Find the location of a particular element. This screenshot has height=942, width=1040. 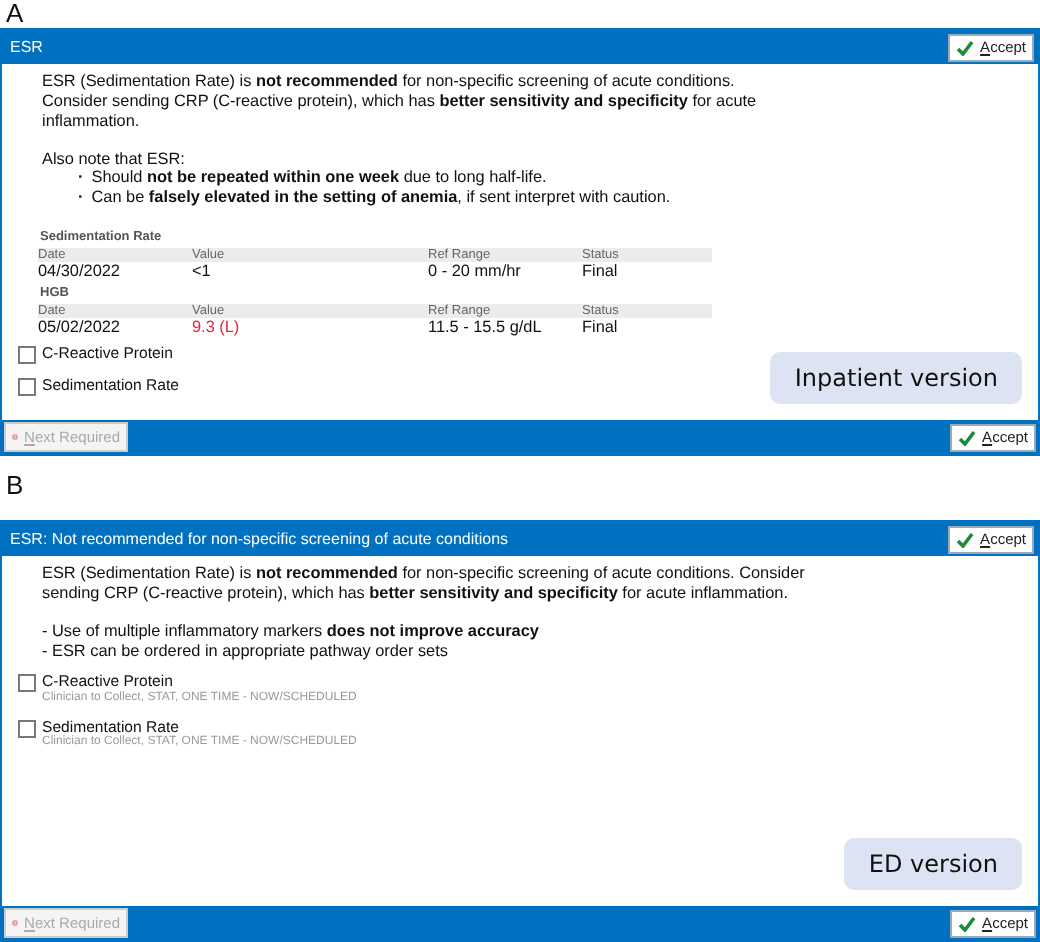

version-tag: Inpatient version is located at coordinates (896, 377).